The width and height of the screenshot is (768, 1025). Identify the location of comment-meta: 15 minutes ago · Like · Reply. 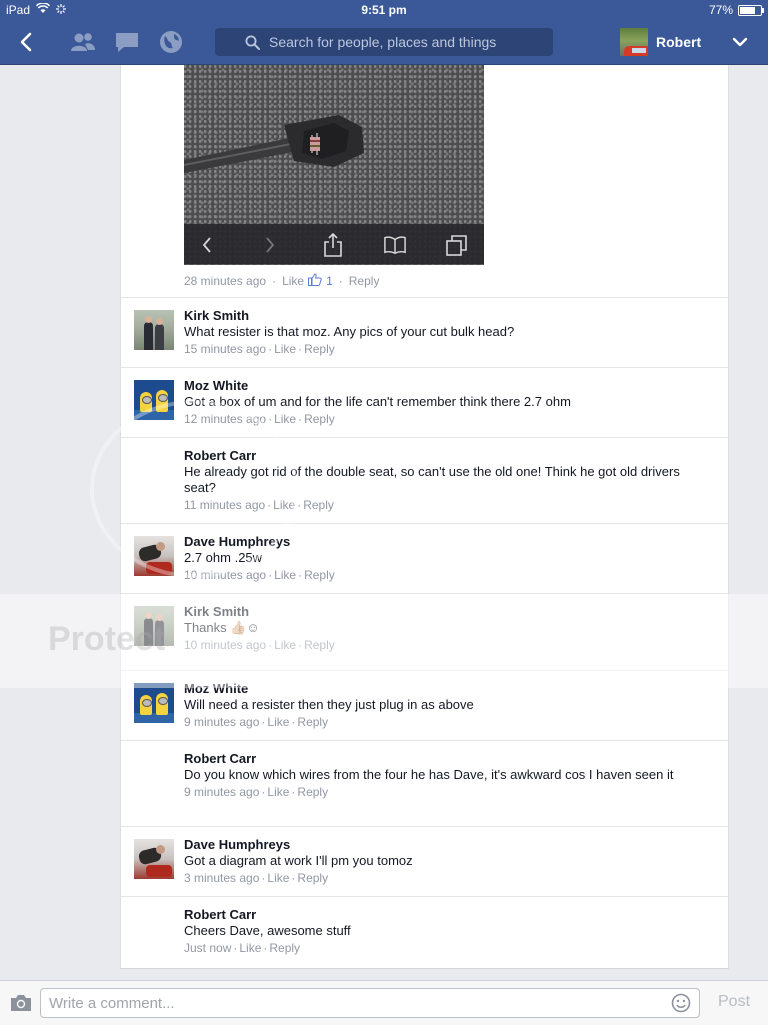
(259, 349).